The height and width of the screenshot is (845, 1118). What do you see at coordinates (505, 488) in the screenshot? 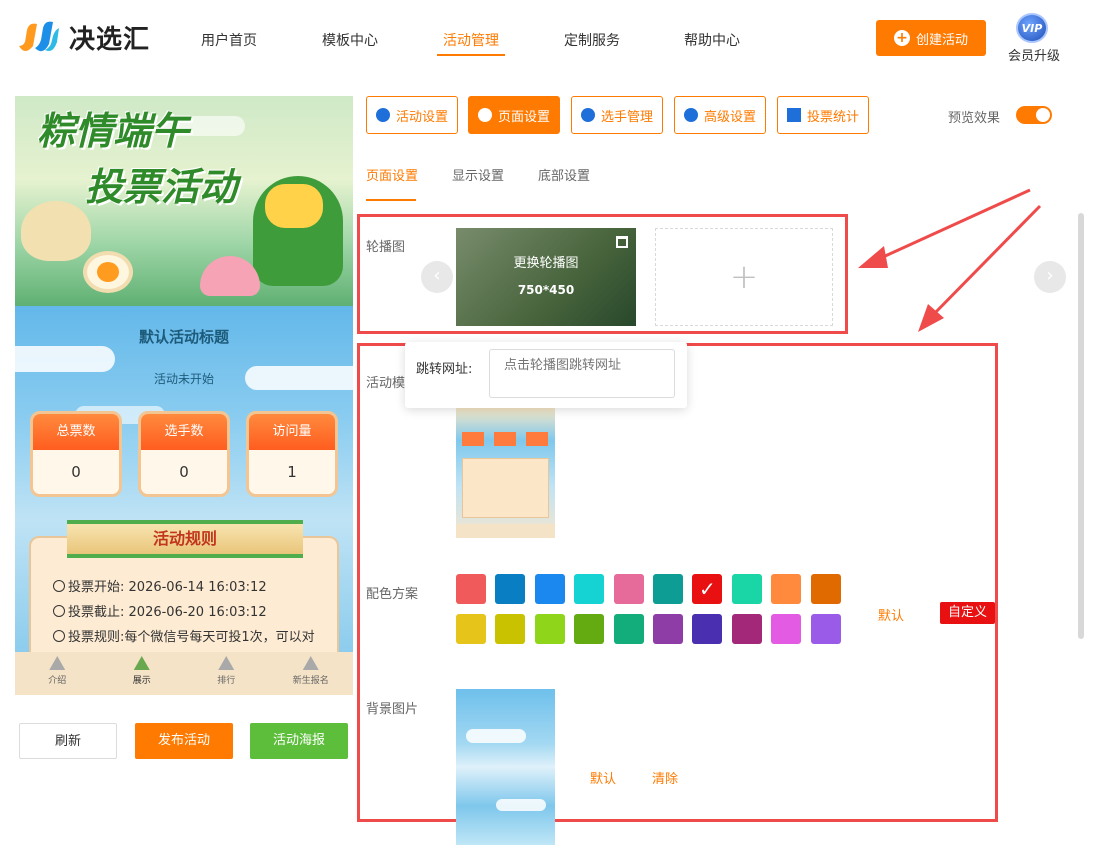
I see `thumb-rules` at bounding box center [505, 488].